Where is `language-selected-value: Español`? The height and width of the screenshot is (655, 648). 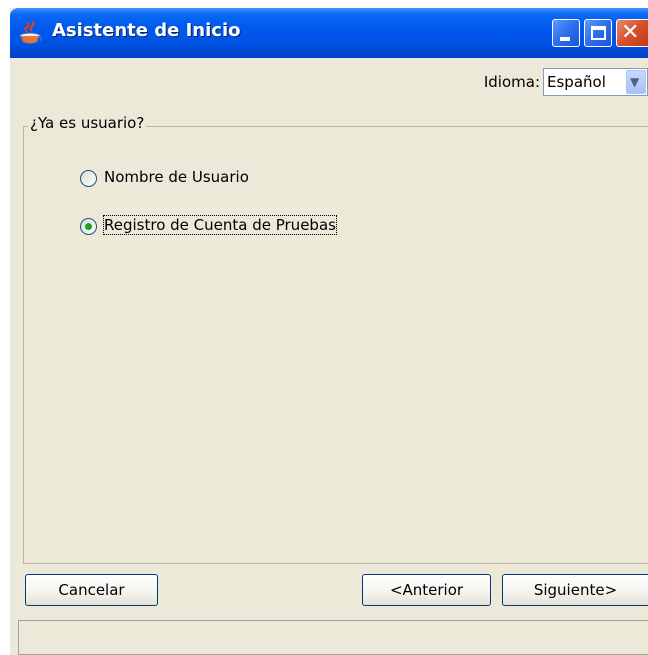
language-selected-value: Español is located at coordinates (576, 82).